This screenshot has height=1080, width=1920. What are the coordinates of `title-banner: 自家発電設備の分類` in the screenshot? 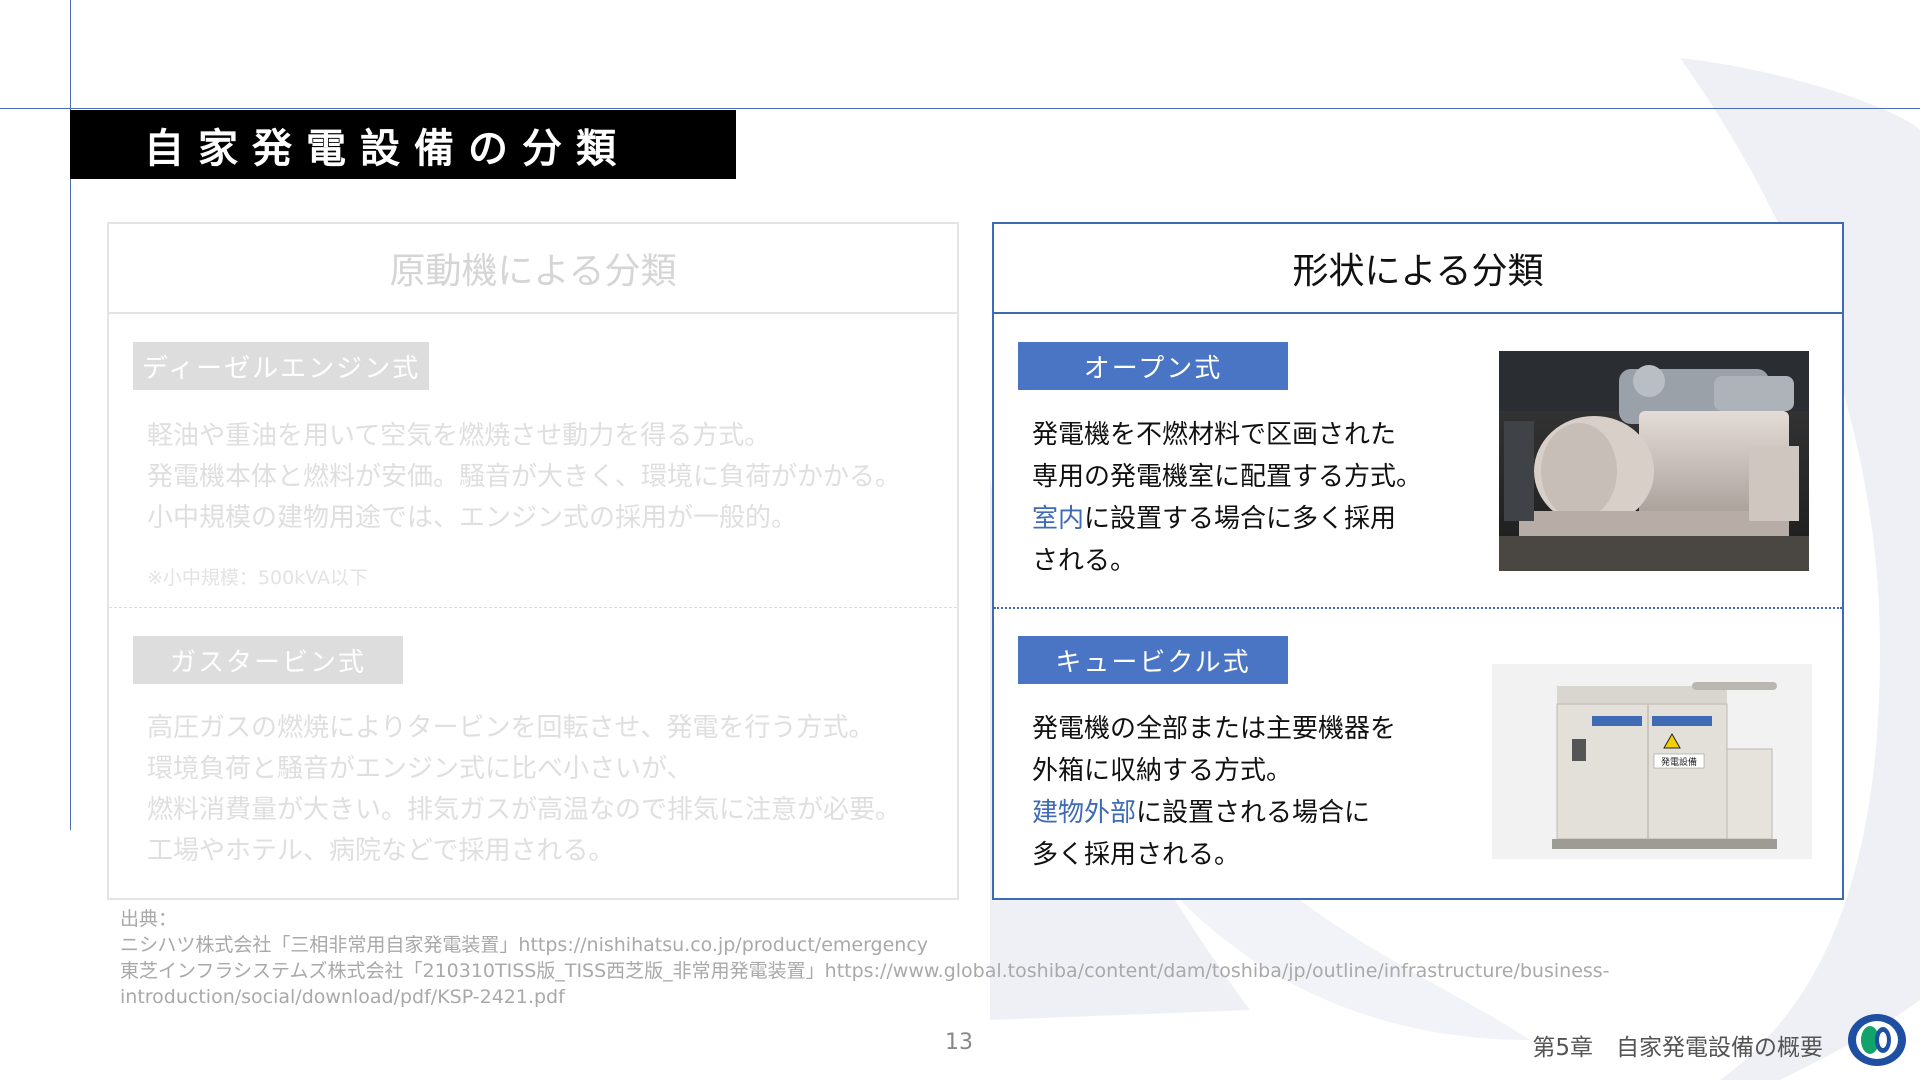 It's located at (403, 144).